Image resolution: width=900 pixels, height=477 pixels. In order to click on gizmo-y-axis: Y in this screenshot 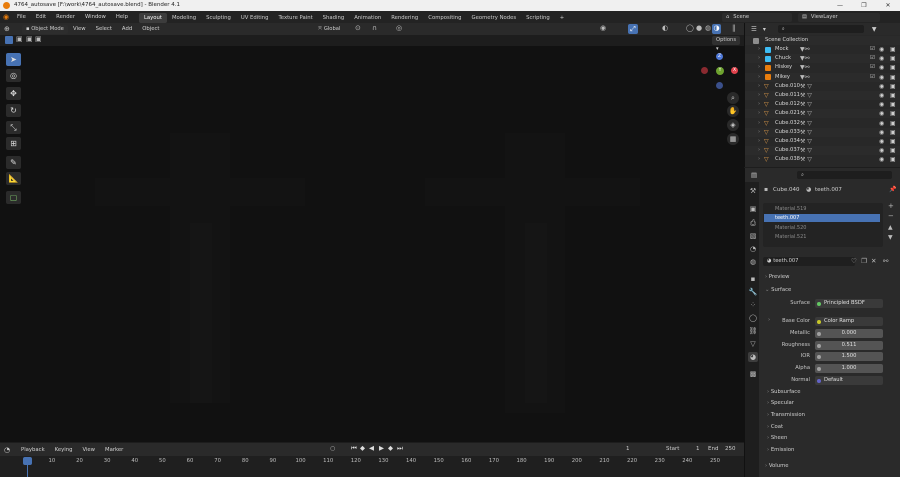, I will do `click(720, 71)`.